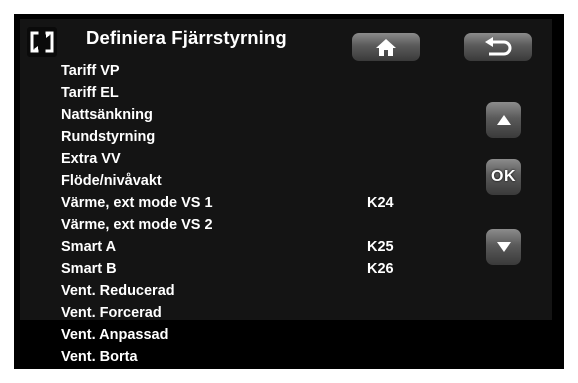 Image resolution: width=578 pixels, height=383 pixels. I want to click on list-item: Tariff VP, so click(241, 71).